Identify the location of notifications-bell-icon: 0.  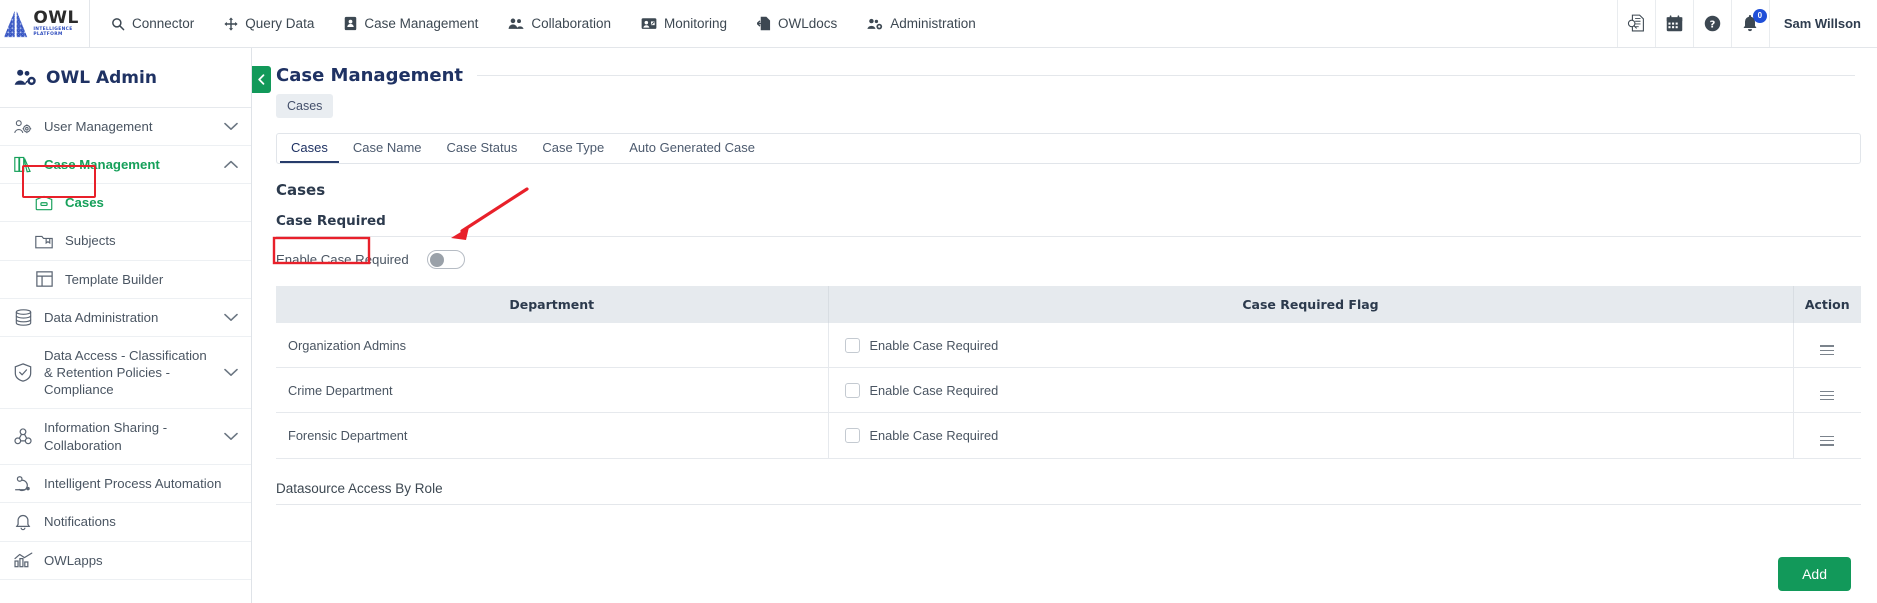
(1749, 23).